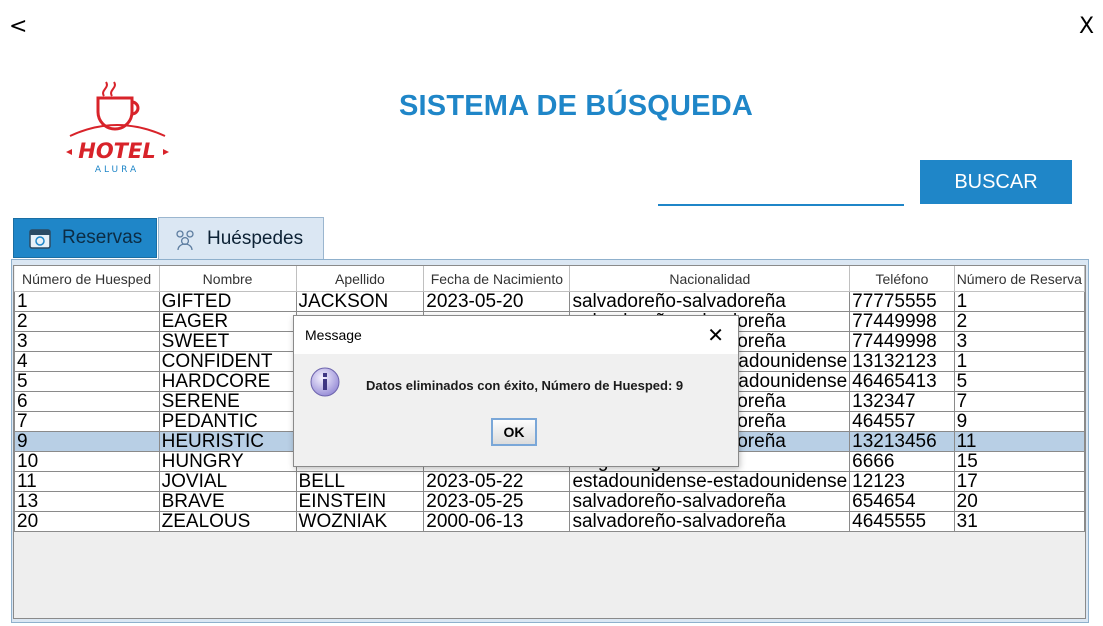 The width and height of the screenshot is (1103, 626). What do you see at coordinates (902, 481) in the screenshot?
I see `table-cell: 12123` at bounding box center [902, 481].